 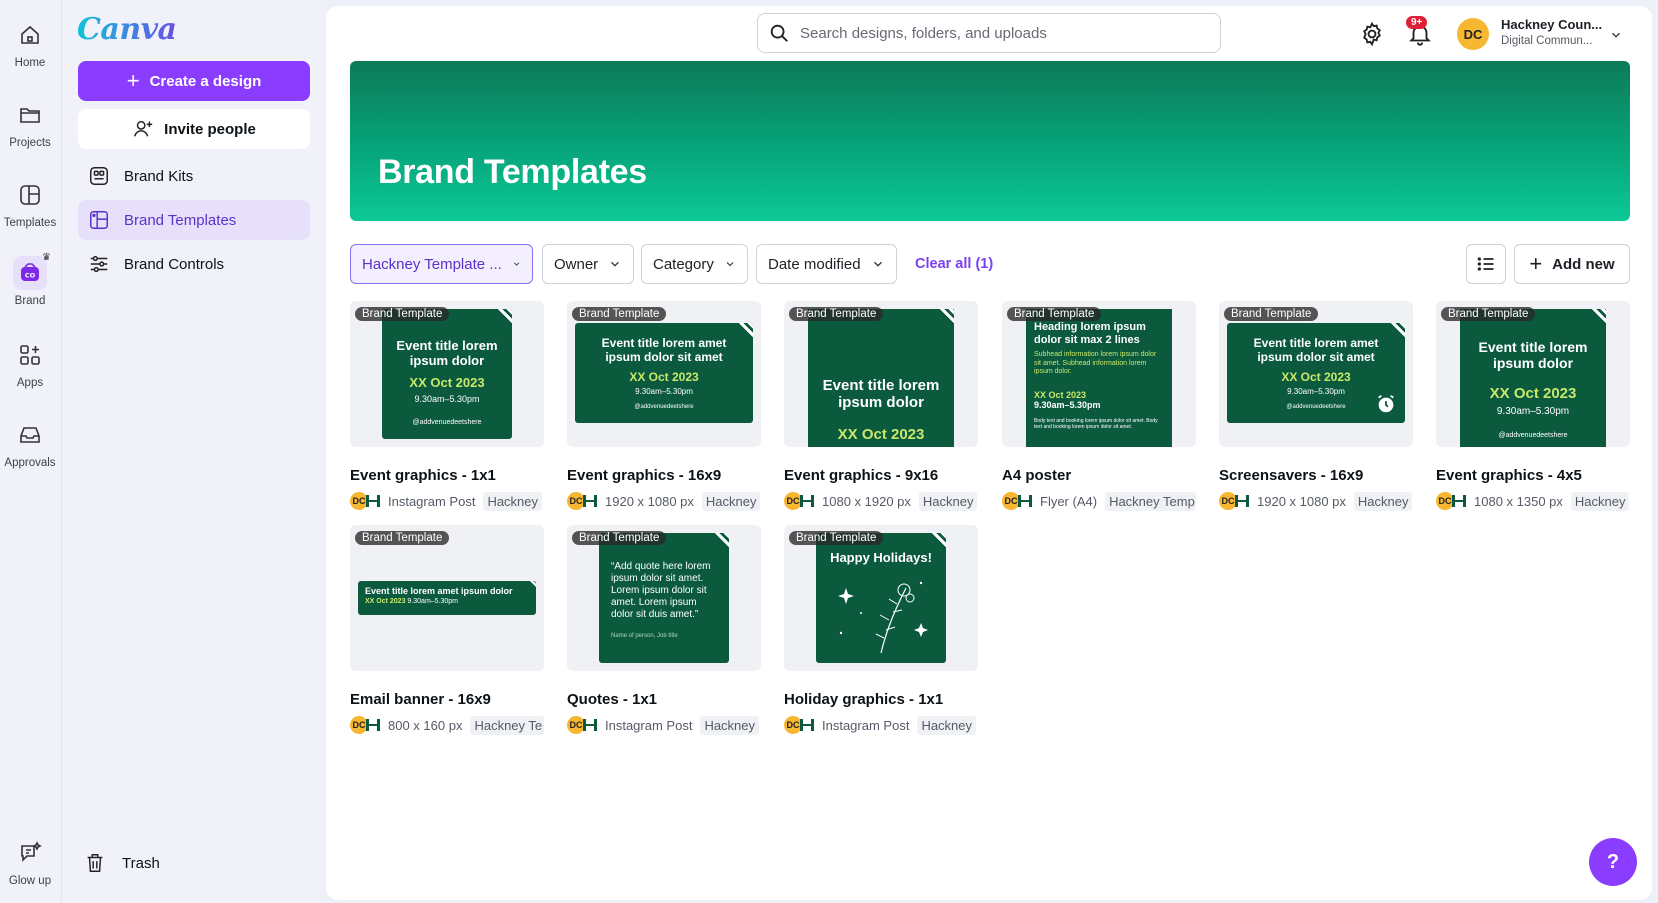 I want to click on owner-filter-dropdown: Owner, so click(x=588, y=264).